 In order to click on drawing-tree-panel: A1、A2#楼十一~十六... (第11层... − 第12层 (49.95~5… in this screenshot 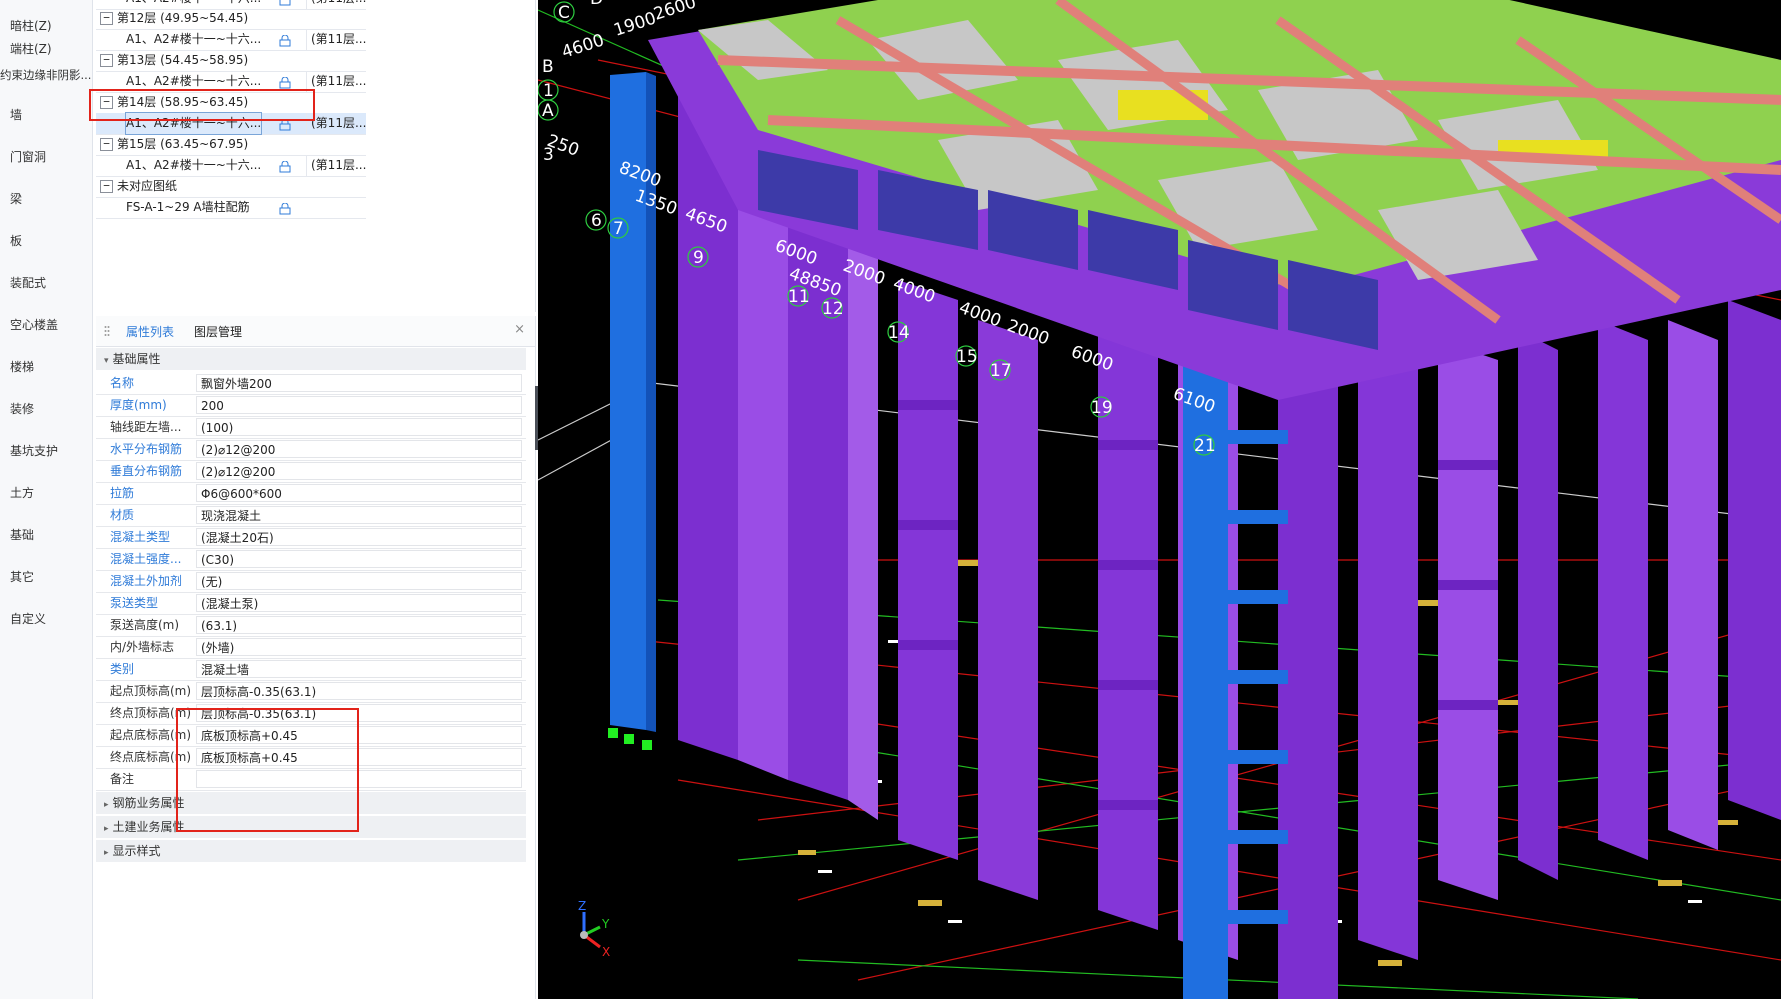, I will do `click(312, 156)`.